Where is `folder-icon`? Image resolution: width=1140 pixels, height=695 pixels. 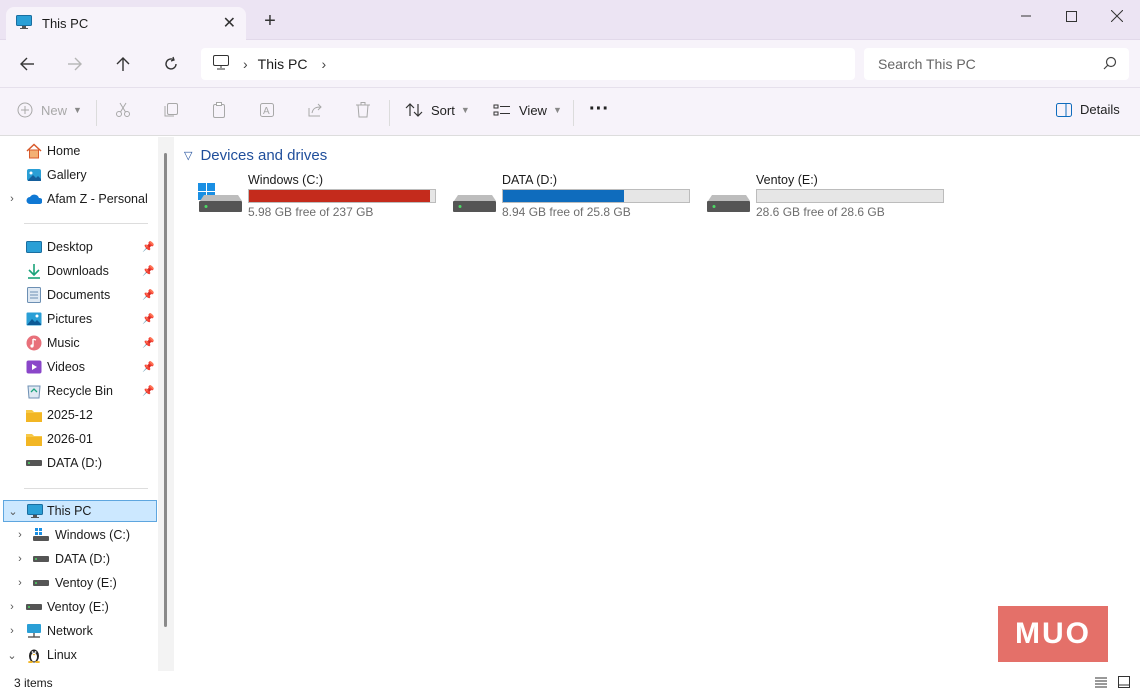
folder-icon is located at coordinates (34, 439).